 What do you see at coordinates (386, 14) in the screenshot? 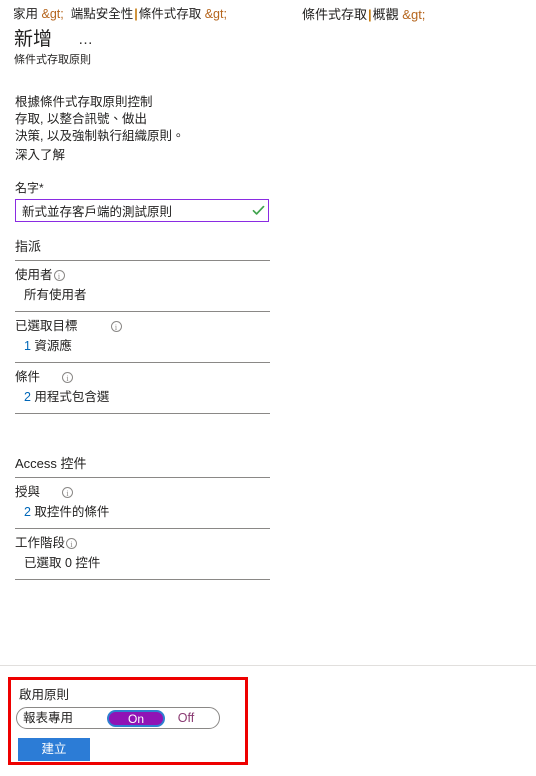
I see `breadcrumb-item-overview: 概觀` at bounding box center [386, 14].